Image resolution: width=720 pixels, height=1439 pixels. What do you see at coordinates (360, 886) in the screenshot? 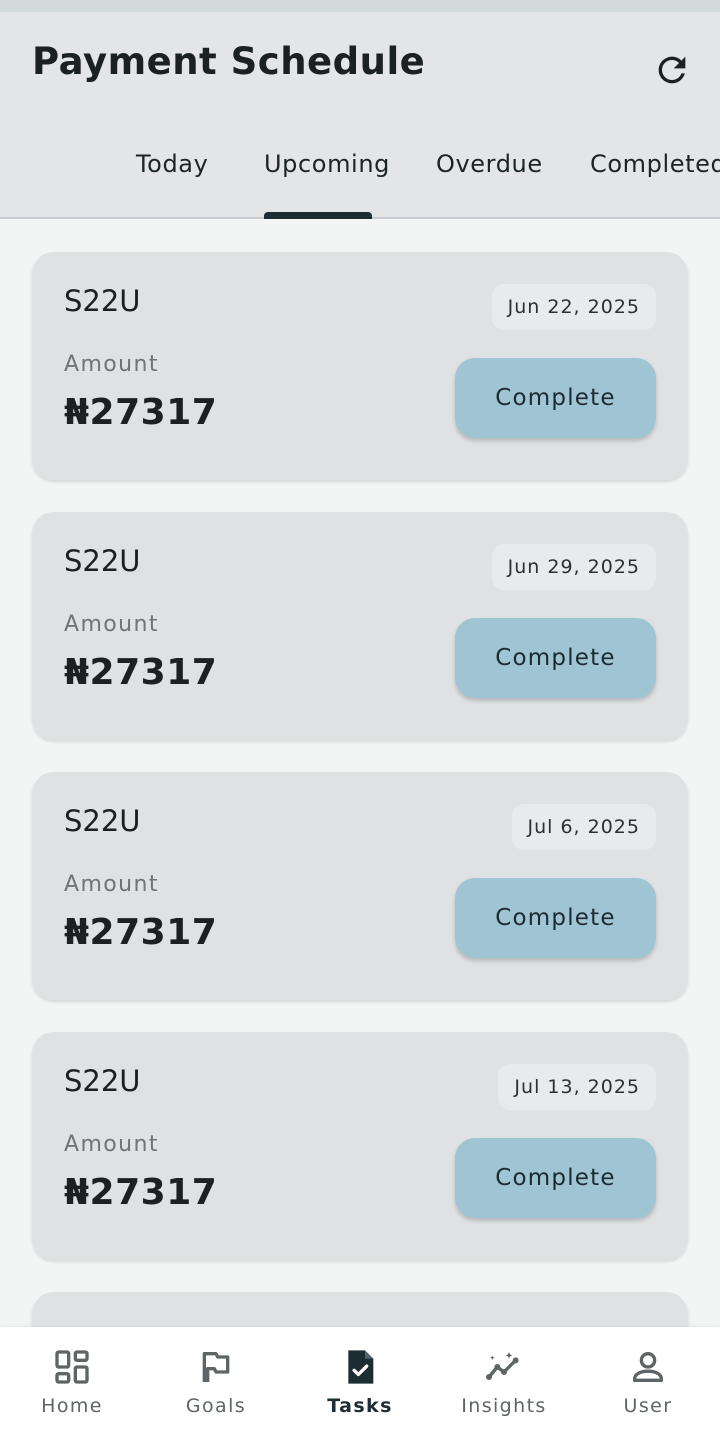
I see `payment-card: S22U Jul 6, 2025 Amount ₦27317 Complete` at bounding box center [360, 886].